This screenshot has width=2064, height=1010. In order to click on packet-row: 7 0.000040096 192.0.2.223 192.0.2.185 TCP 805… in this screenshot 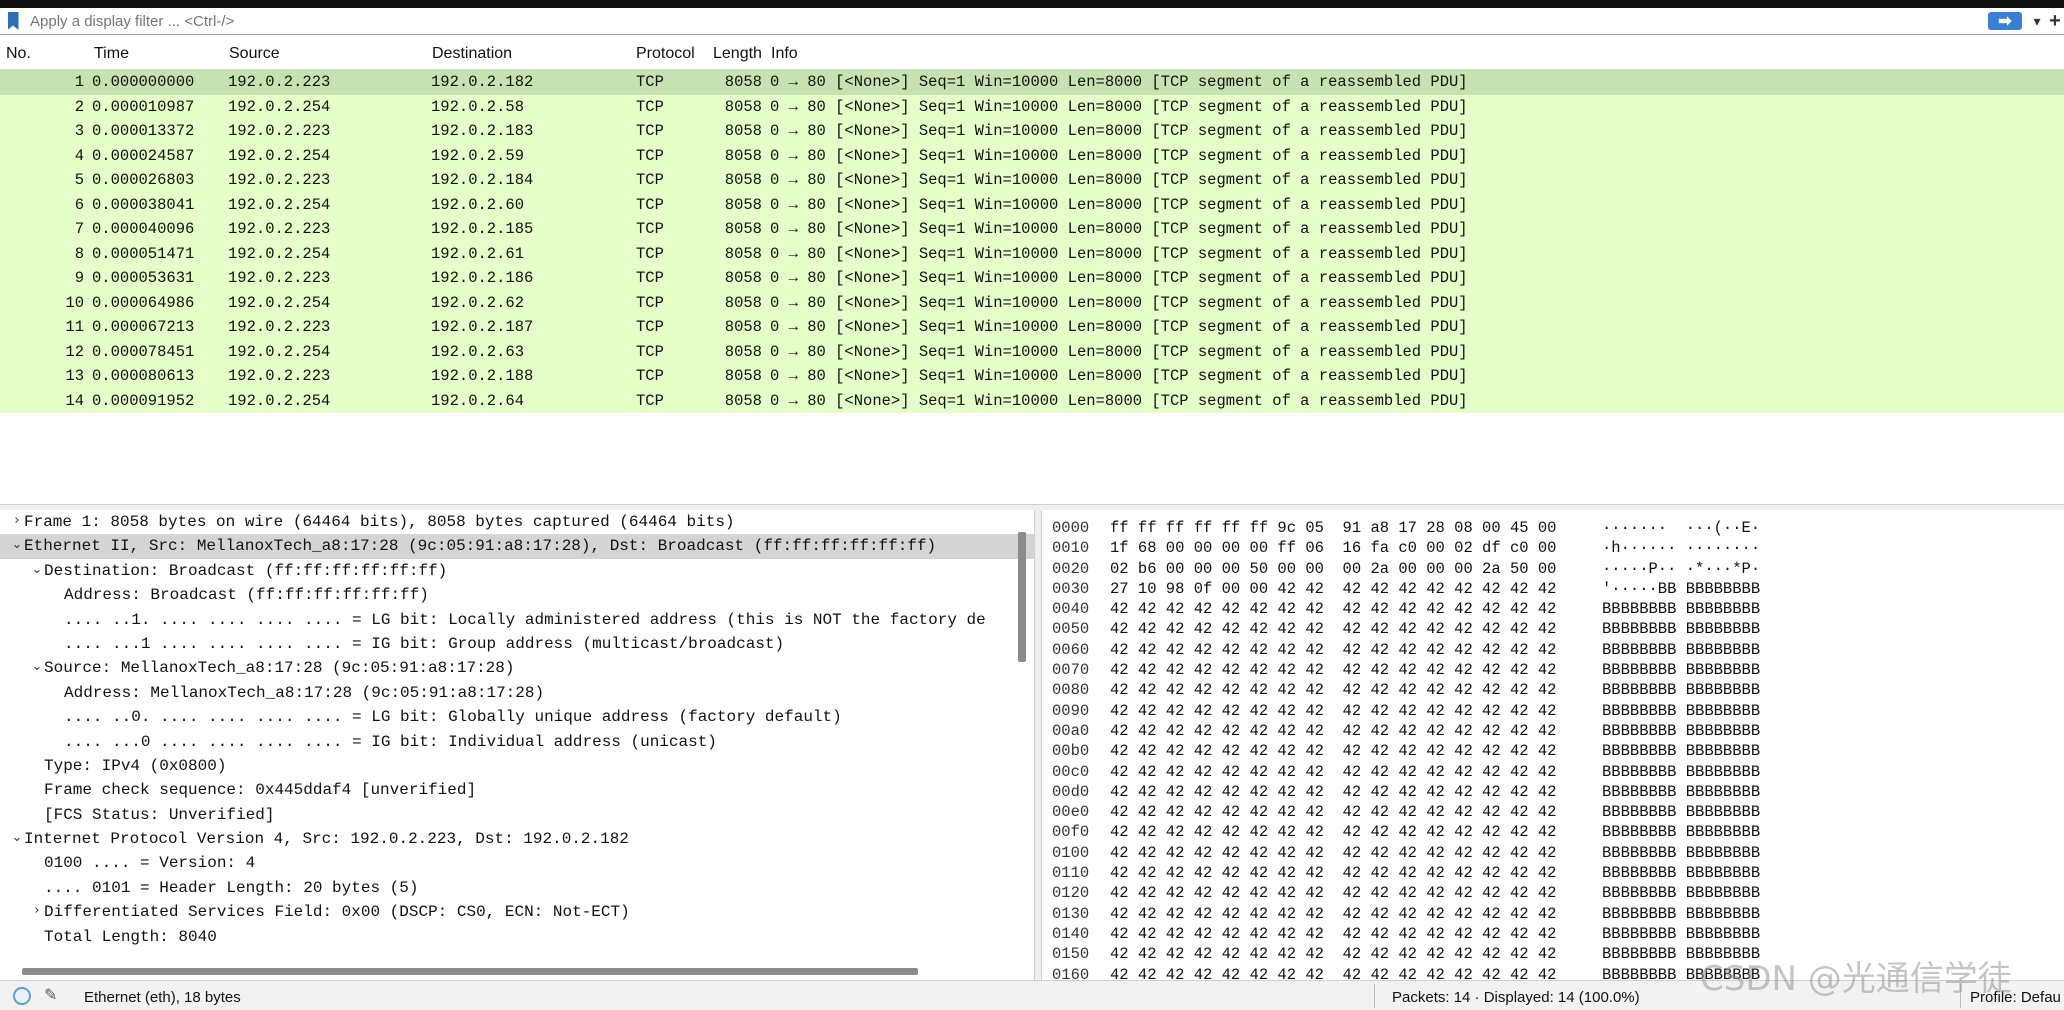, I will do `click(1032, 229)`.